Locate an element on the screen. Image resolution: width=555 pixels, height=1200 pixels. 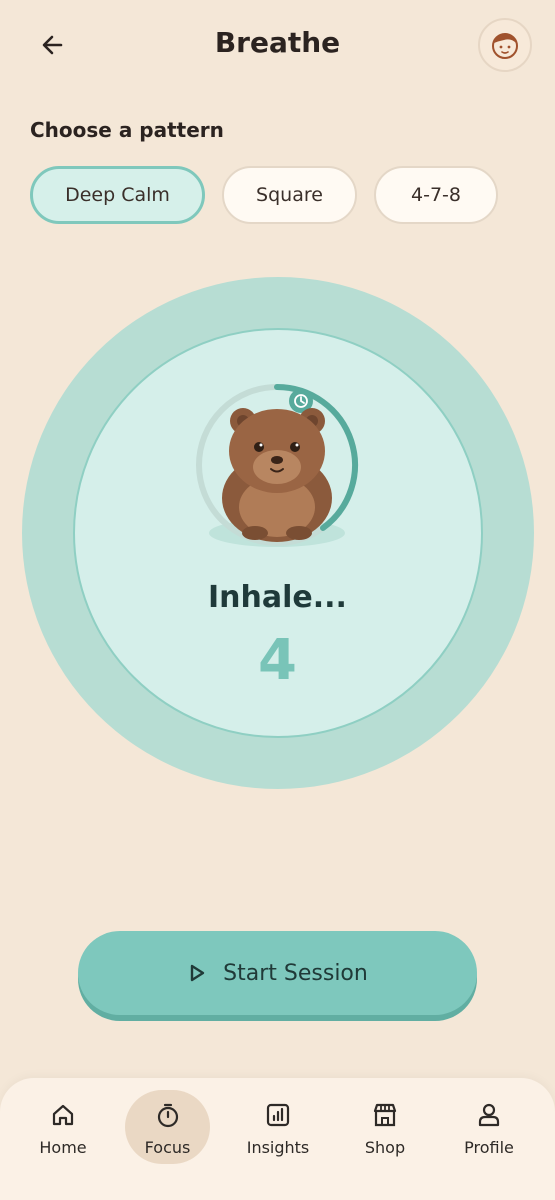
pattern-chip-square: Square is located at coordinates (289, 195).